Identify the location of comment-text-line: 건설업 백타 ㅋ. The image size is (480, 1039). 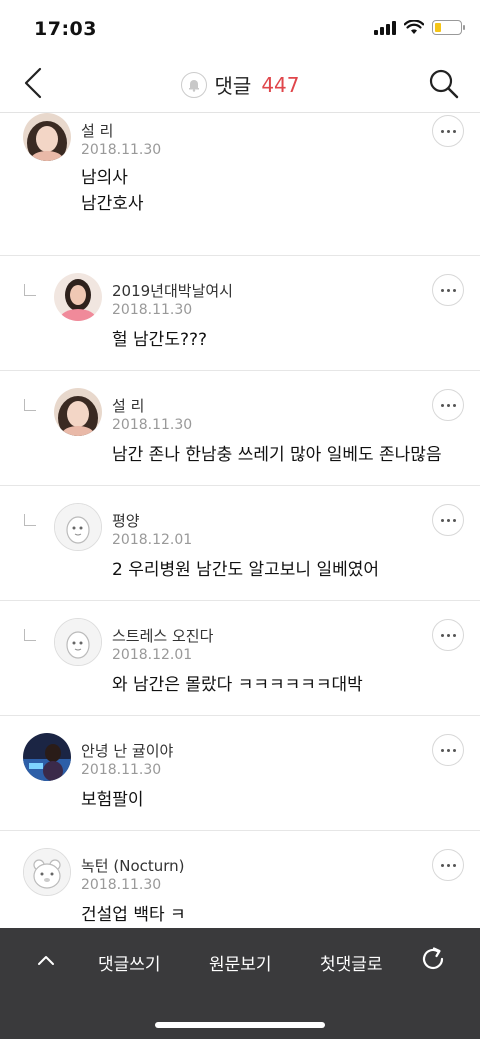
(133, 915).